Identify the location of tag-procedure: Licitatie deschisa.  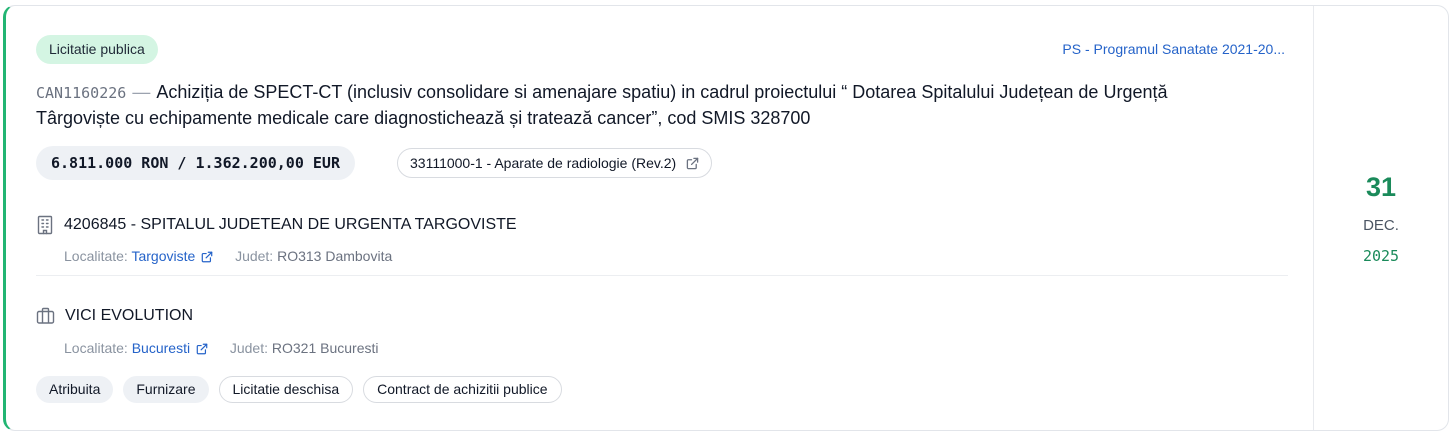
(286, 389).